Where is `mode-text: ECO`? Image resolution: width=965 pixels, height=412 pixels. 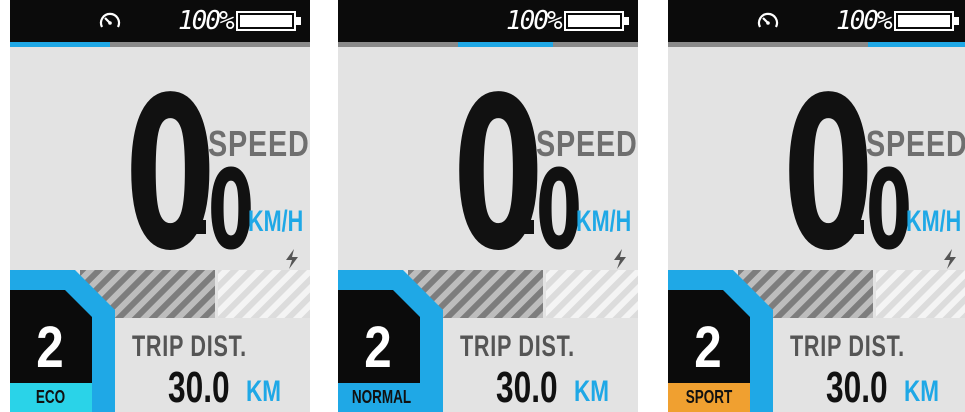
mode-text: ECO is located at coordinates (51, 397).